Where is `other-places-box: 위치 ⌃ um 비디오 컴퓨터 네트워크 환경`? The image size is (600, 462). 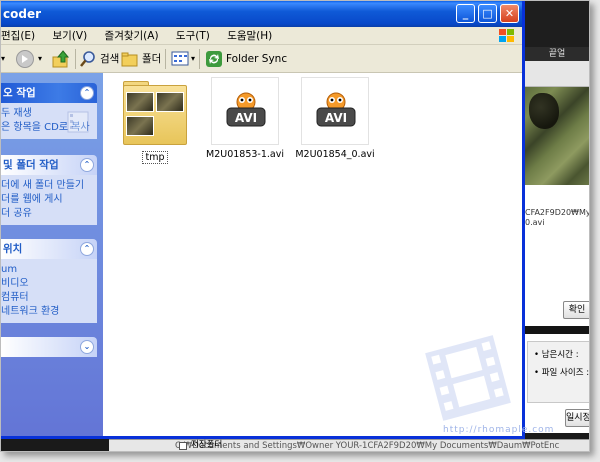
other-places-box: 위치 ⌃ um 비디오 컴퓨터 네트워크 환경 is located at coordinates (49, 281).